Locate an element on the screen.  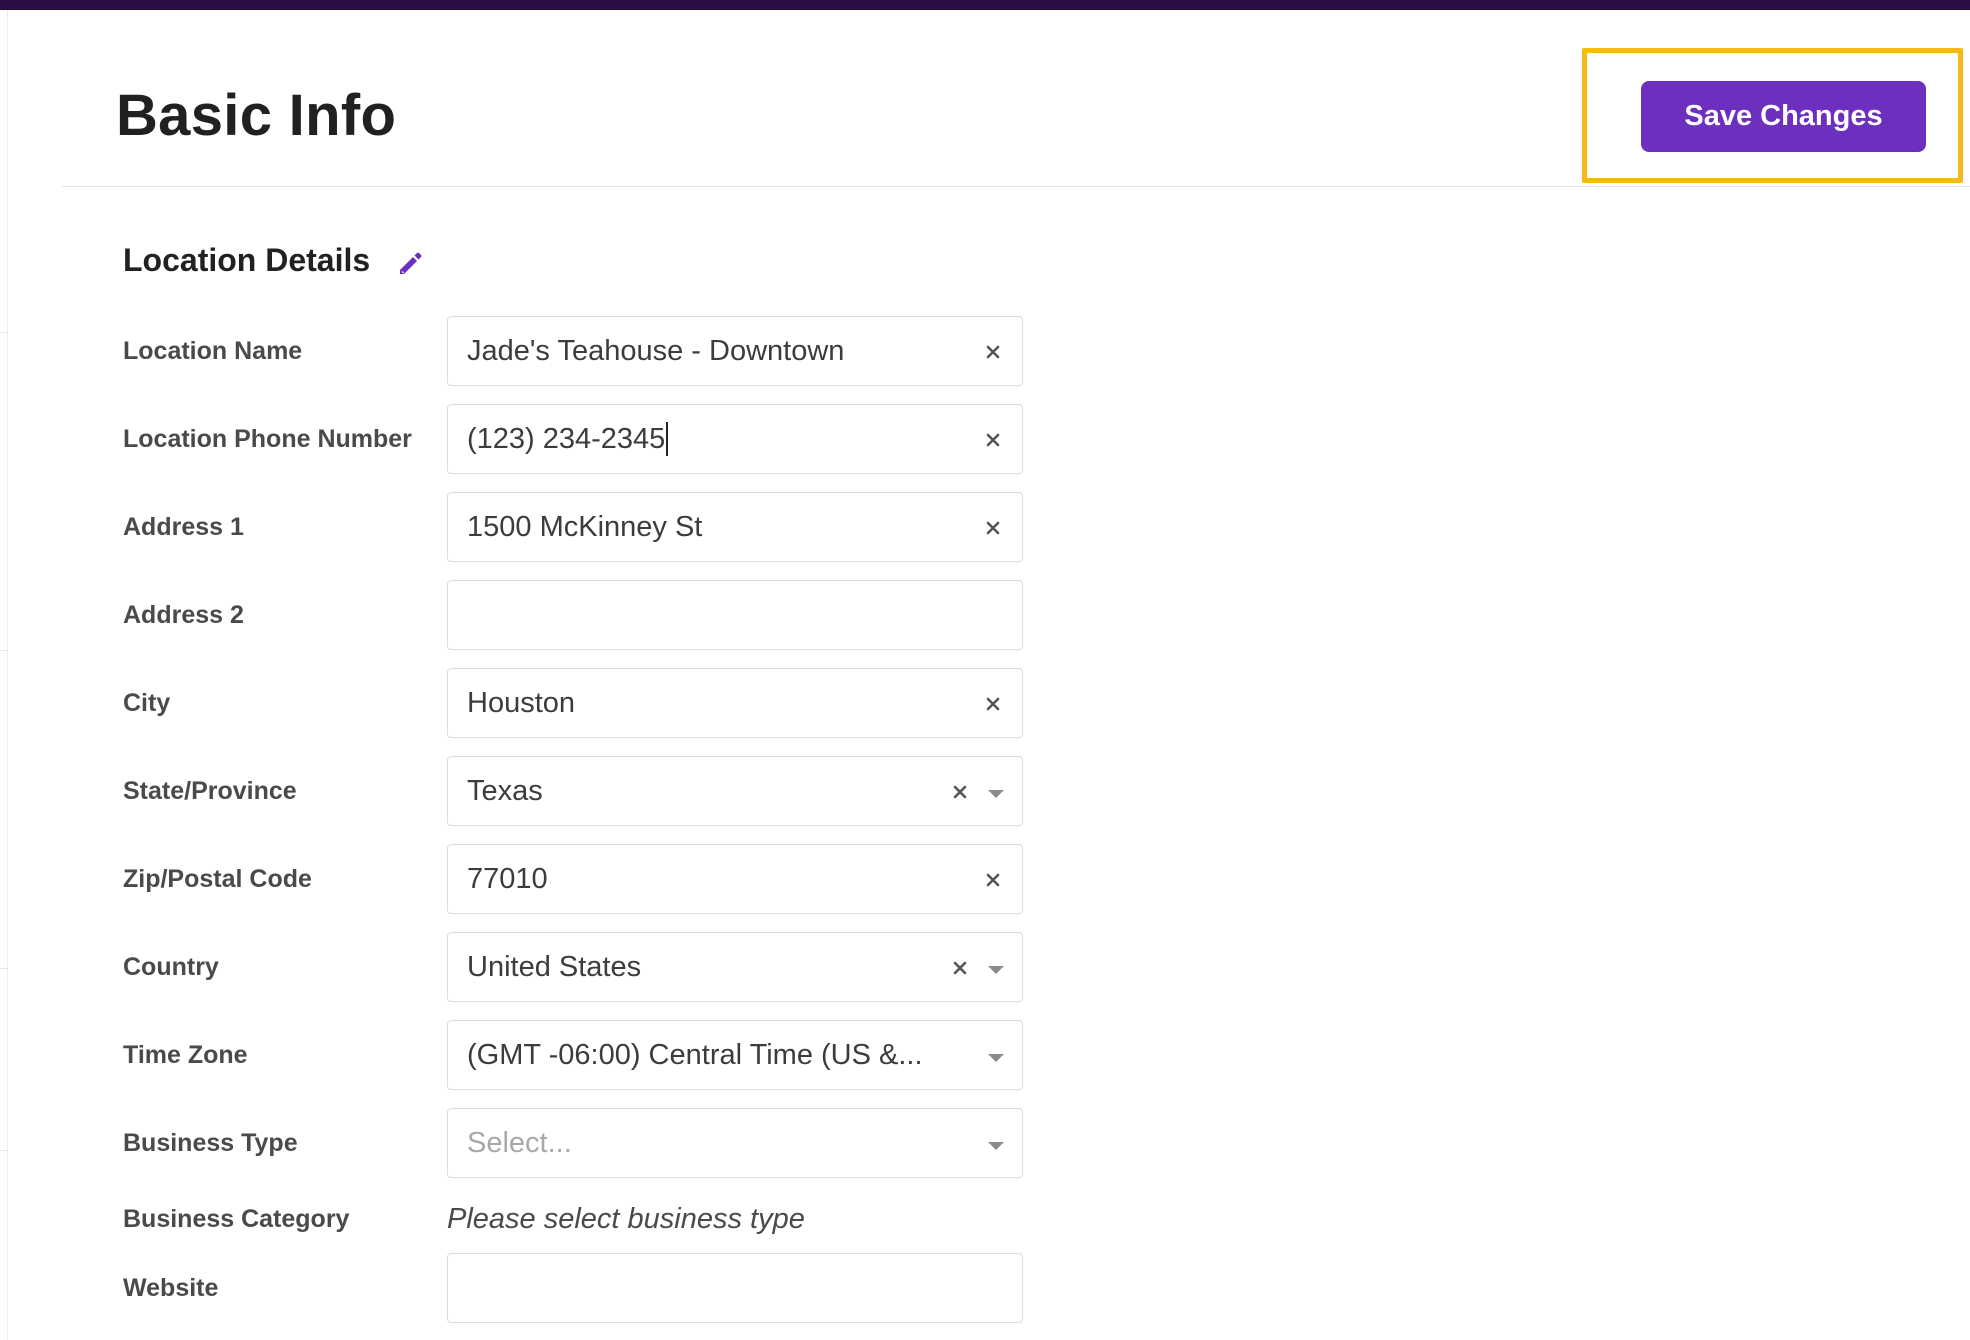
website-field is located at coordinates (735, 1288).